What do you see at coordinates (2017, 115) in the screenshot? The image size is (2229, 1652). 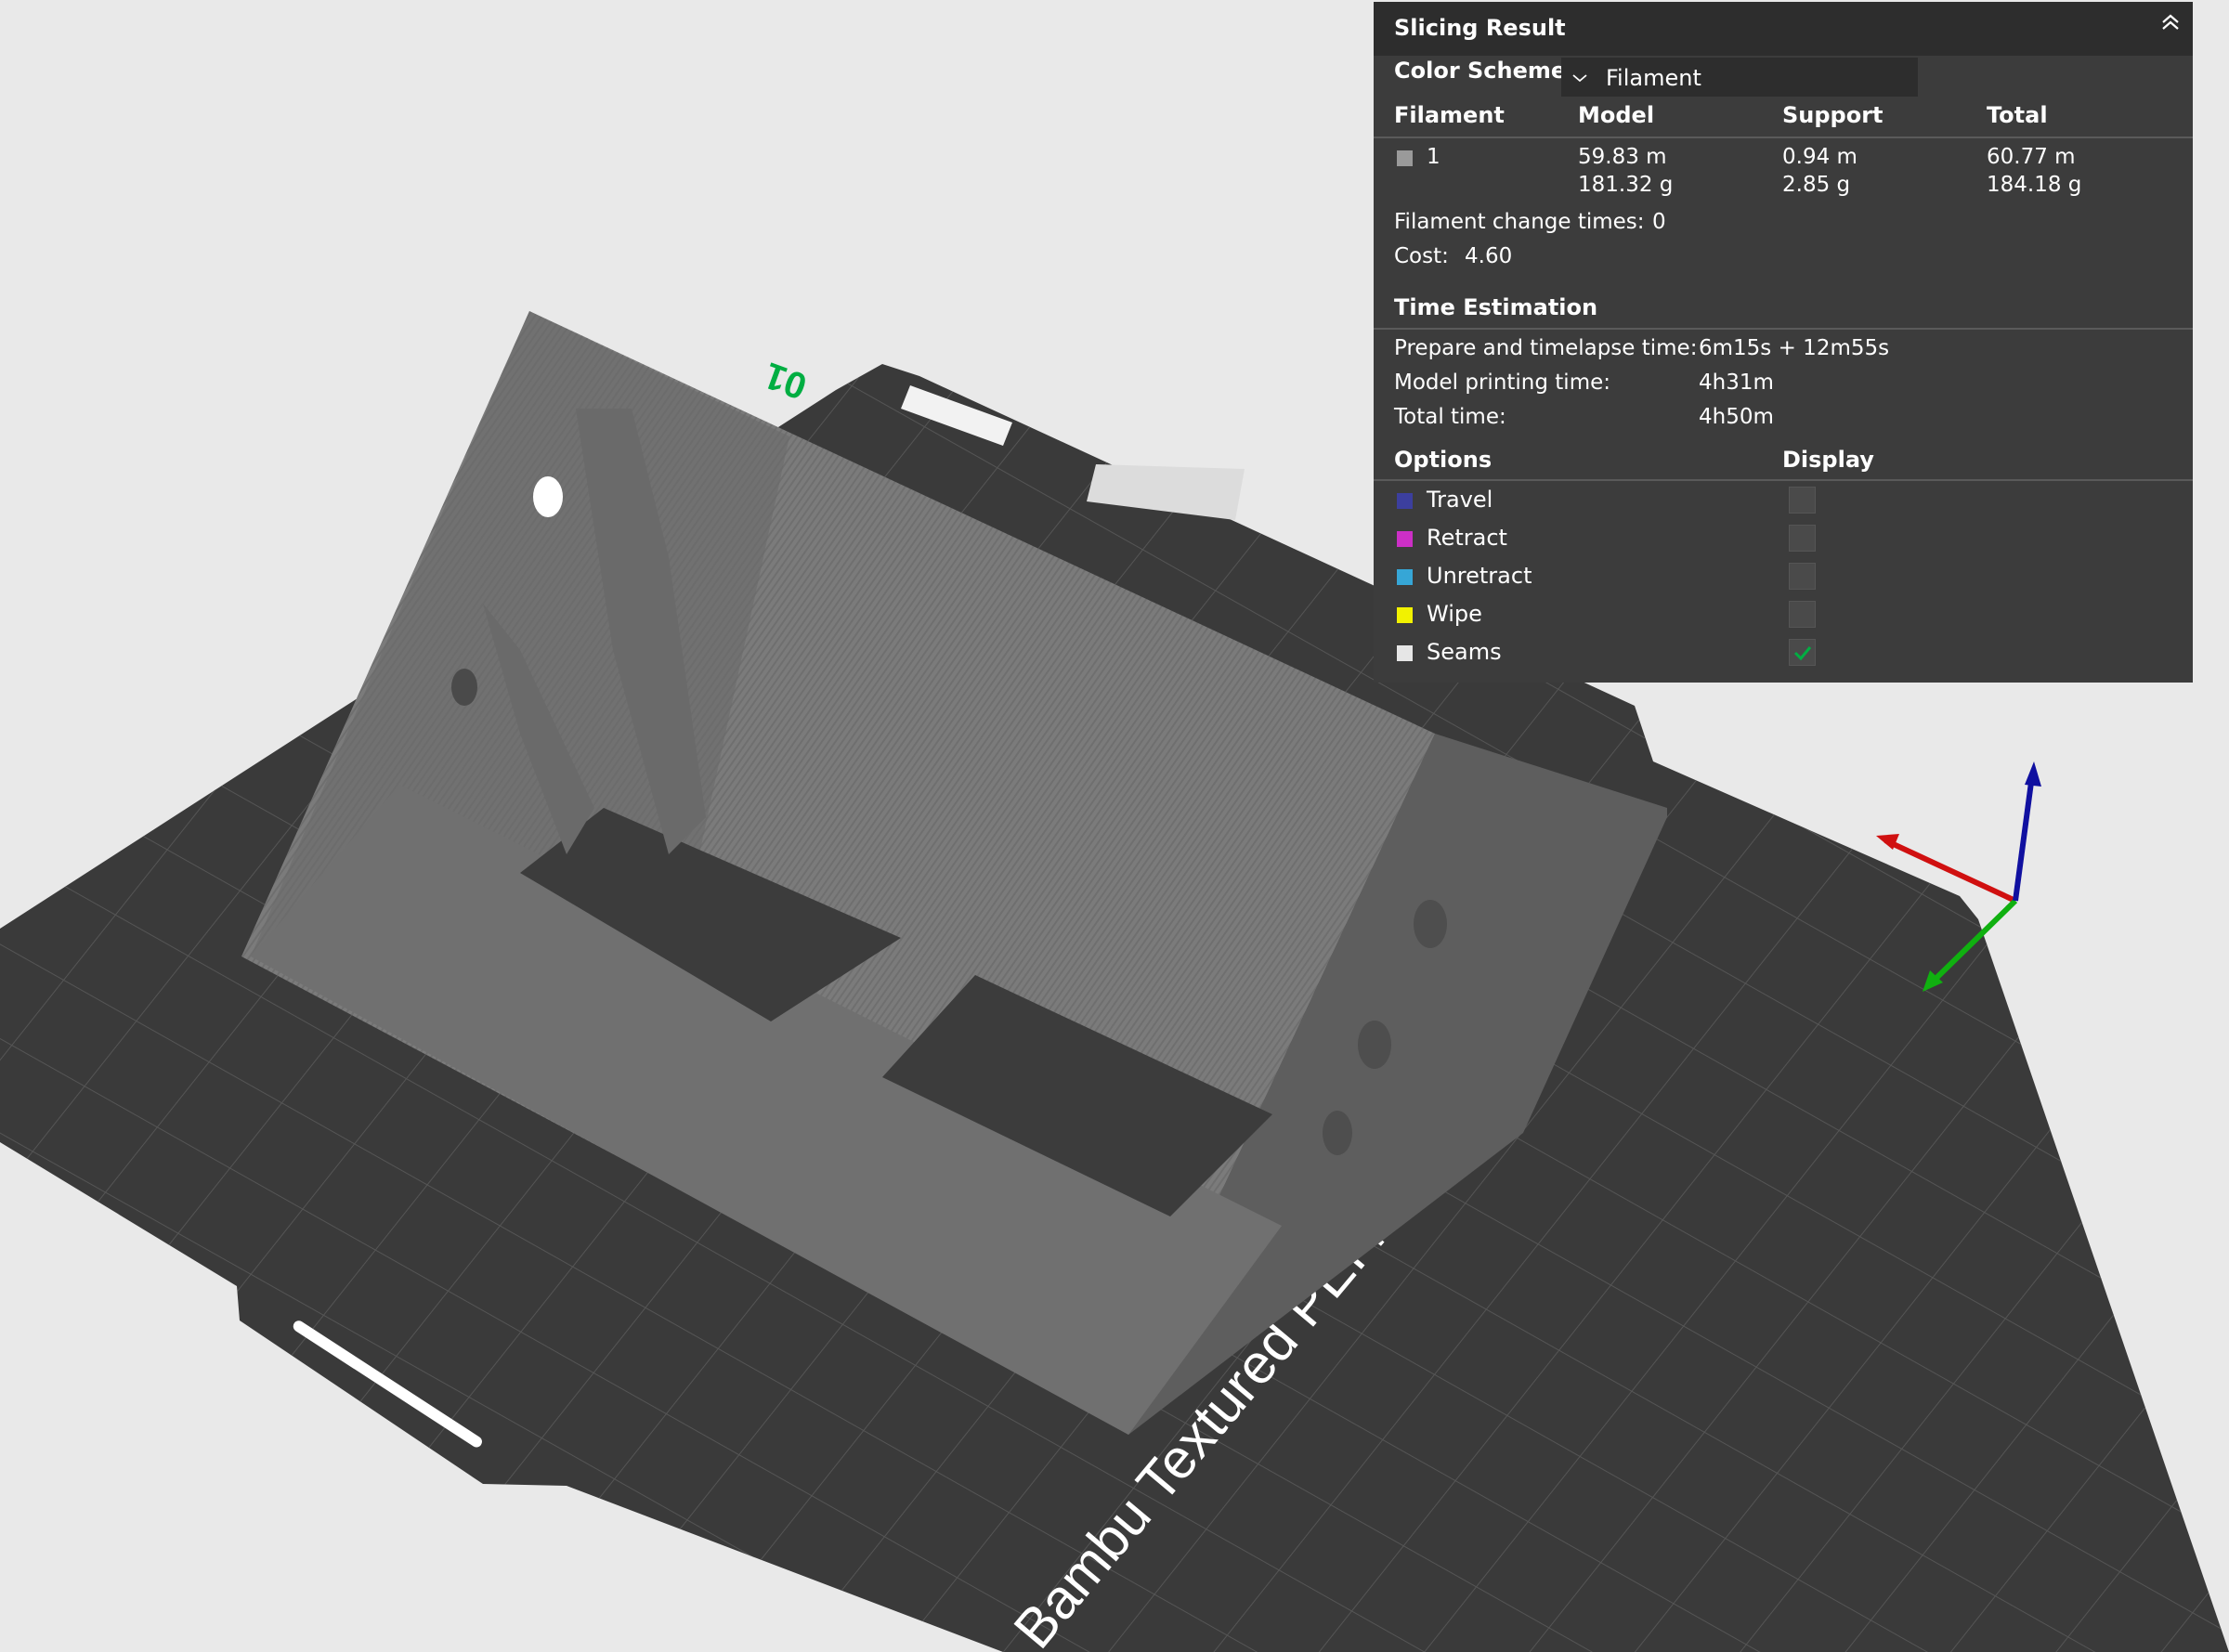 I see `table-header-total: Total` at bounding box center [2017, 115].